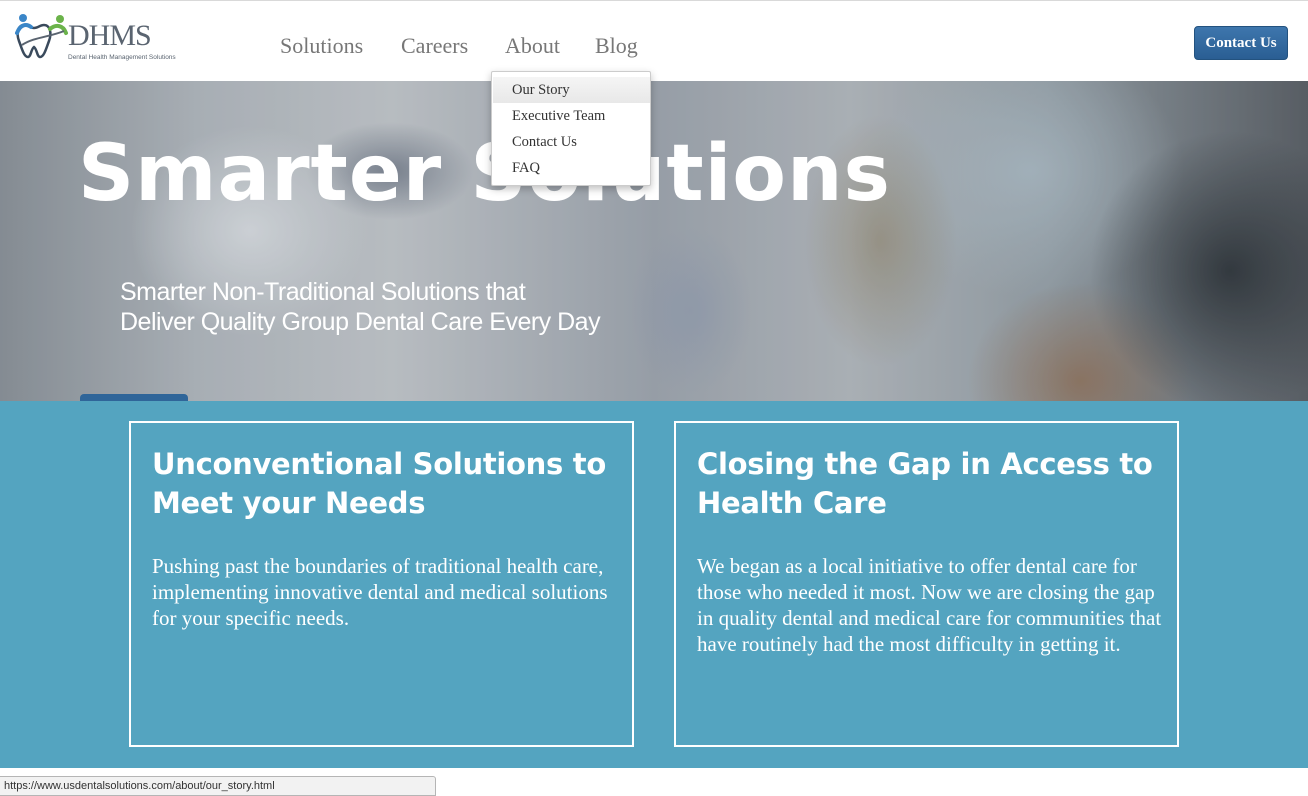 This screenshot has width=1308, height=796. I want to click on nav-solutions: Solutions, so click(321, 46).